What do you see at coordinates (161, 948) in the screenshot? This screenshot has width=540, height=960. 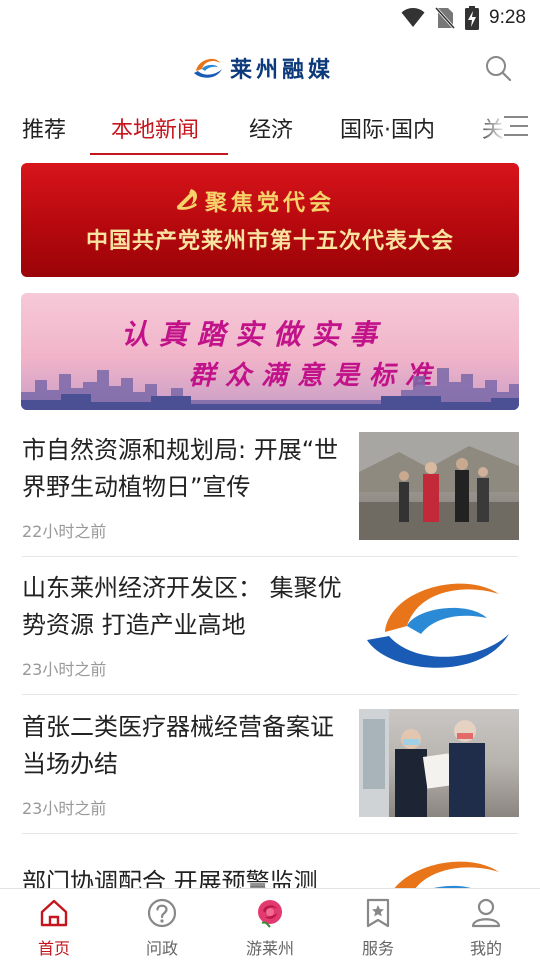 I see `nav-inquiry-label: 问政` at bounding box center [161, 948].